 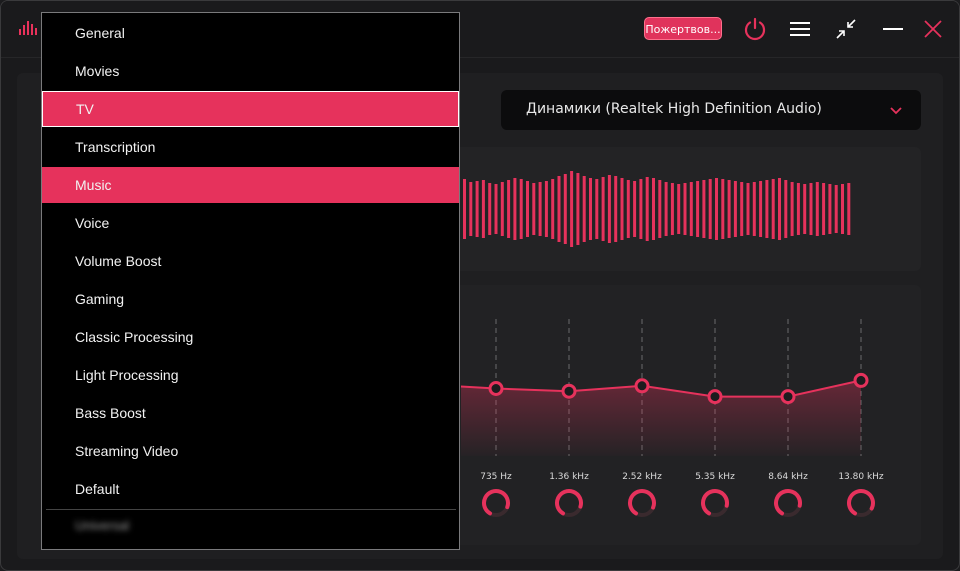 What do you see at coordinates (251, 509) in the screenshot?
I see `menu-divider` at bounding box center [251, 509].